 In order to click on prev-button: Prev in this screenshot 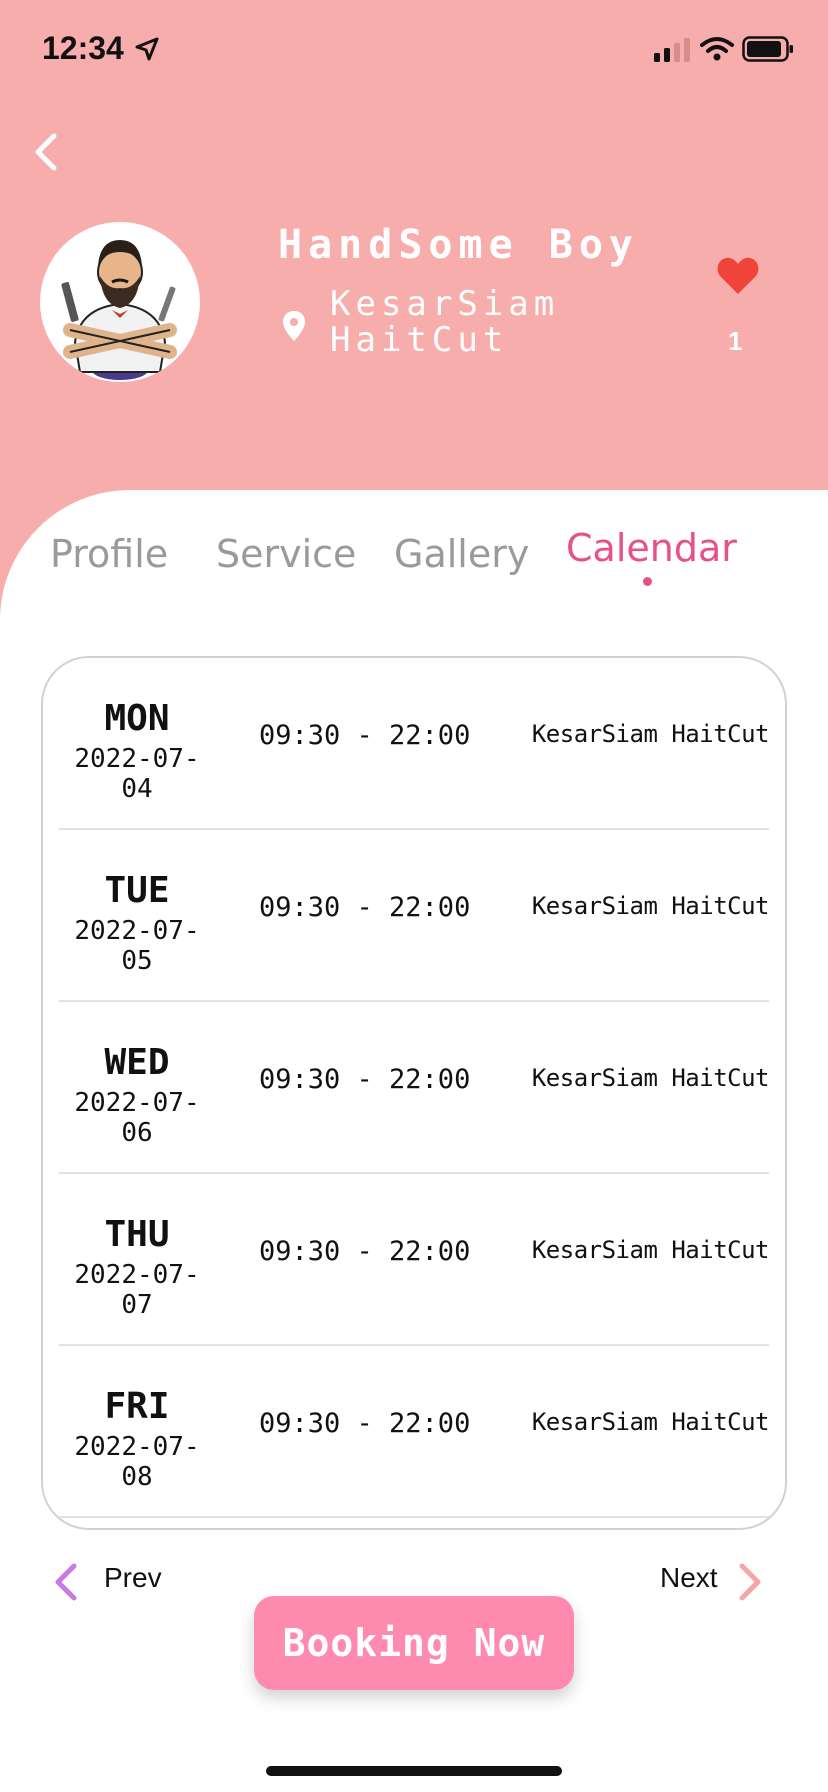, I will do `click(112, 1581)`.